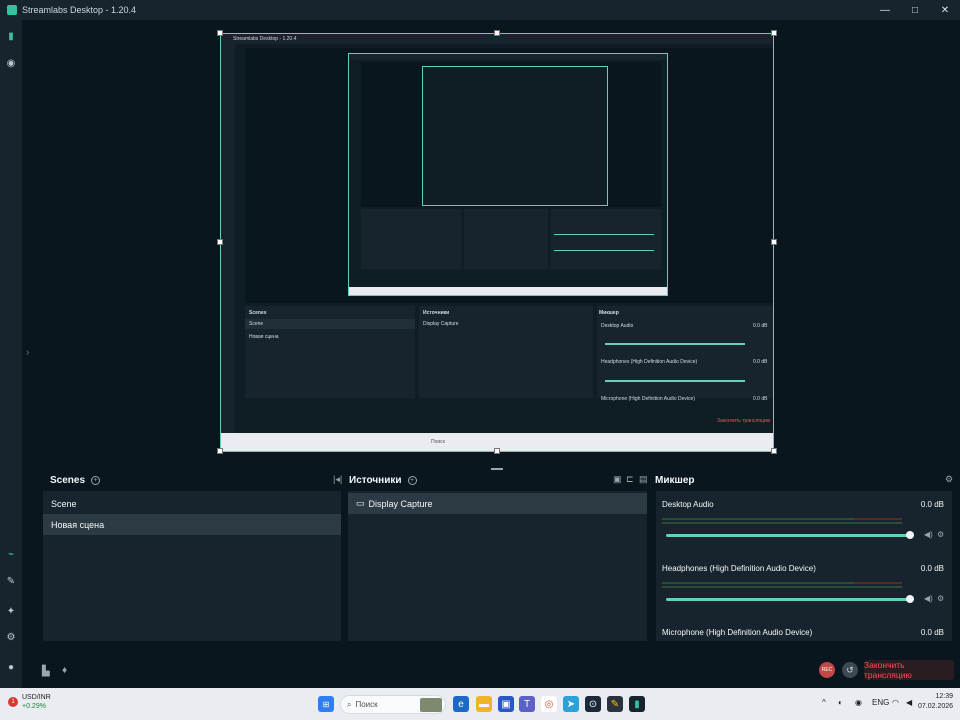  What do you see at coordinates (774, 242) in the screenshot?
I see `resize-handle-r` at bounding box center [774, 242].